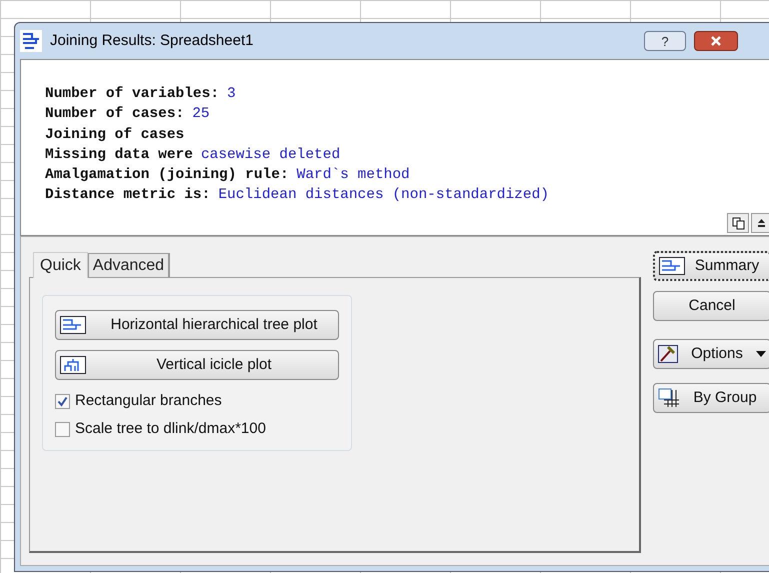  Describe the element at coordinates (127, 196) in the screenshot. I see `output-label: Distance metric is:` at that location.